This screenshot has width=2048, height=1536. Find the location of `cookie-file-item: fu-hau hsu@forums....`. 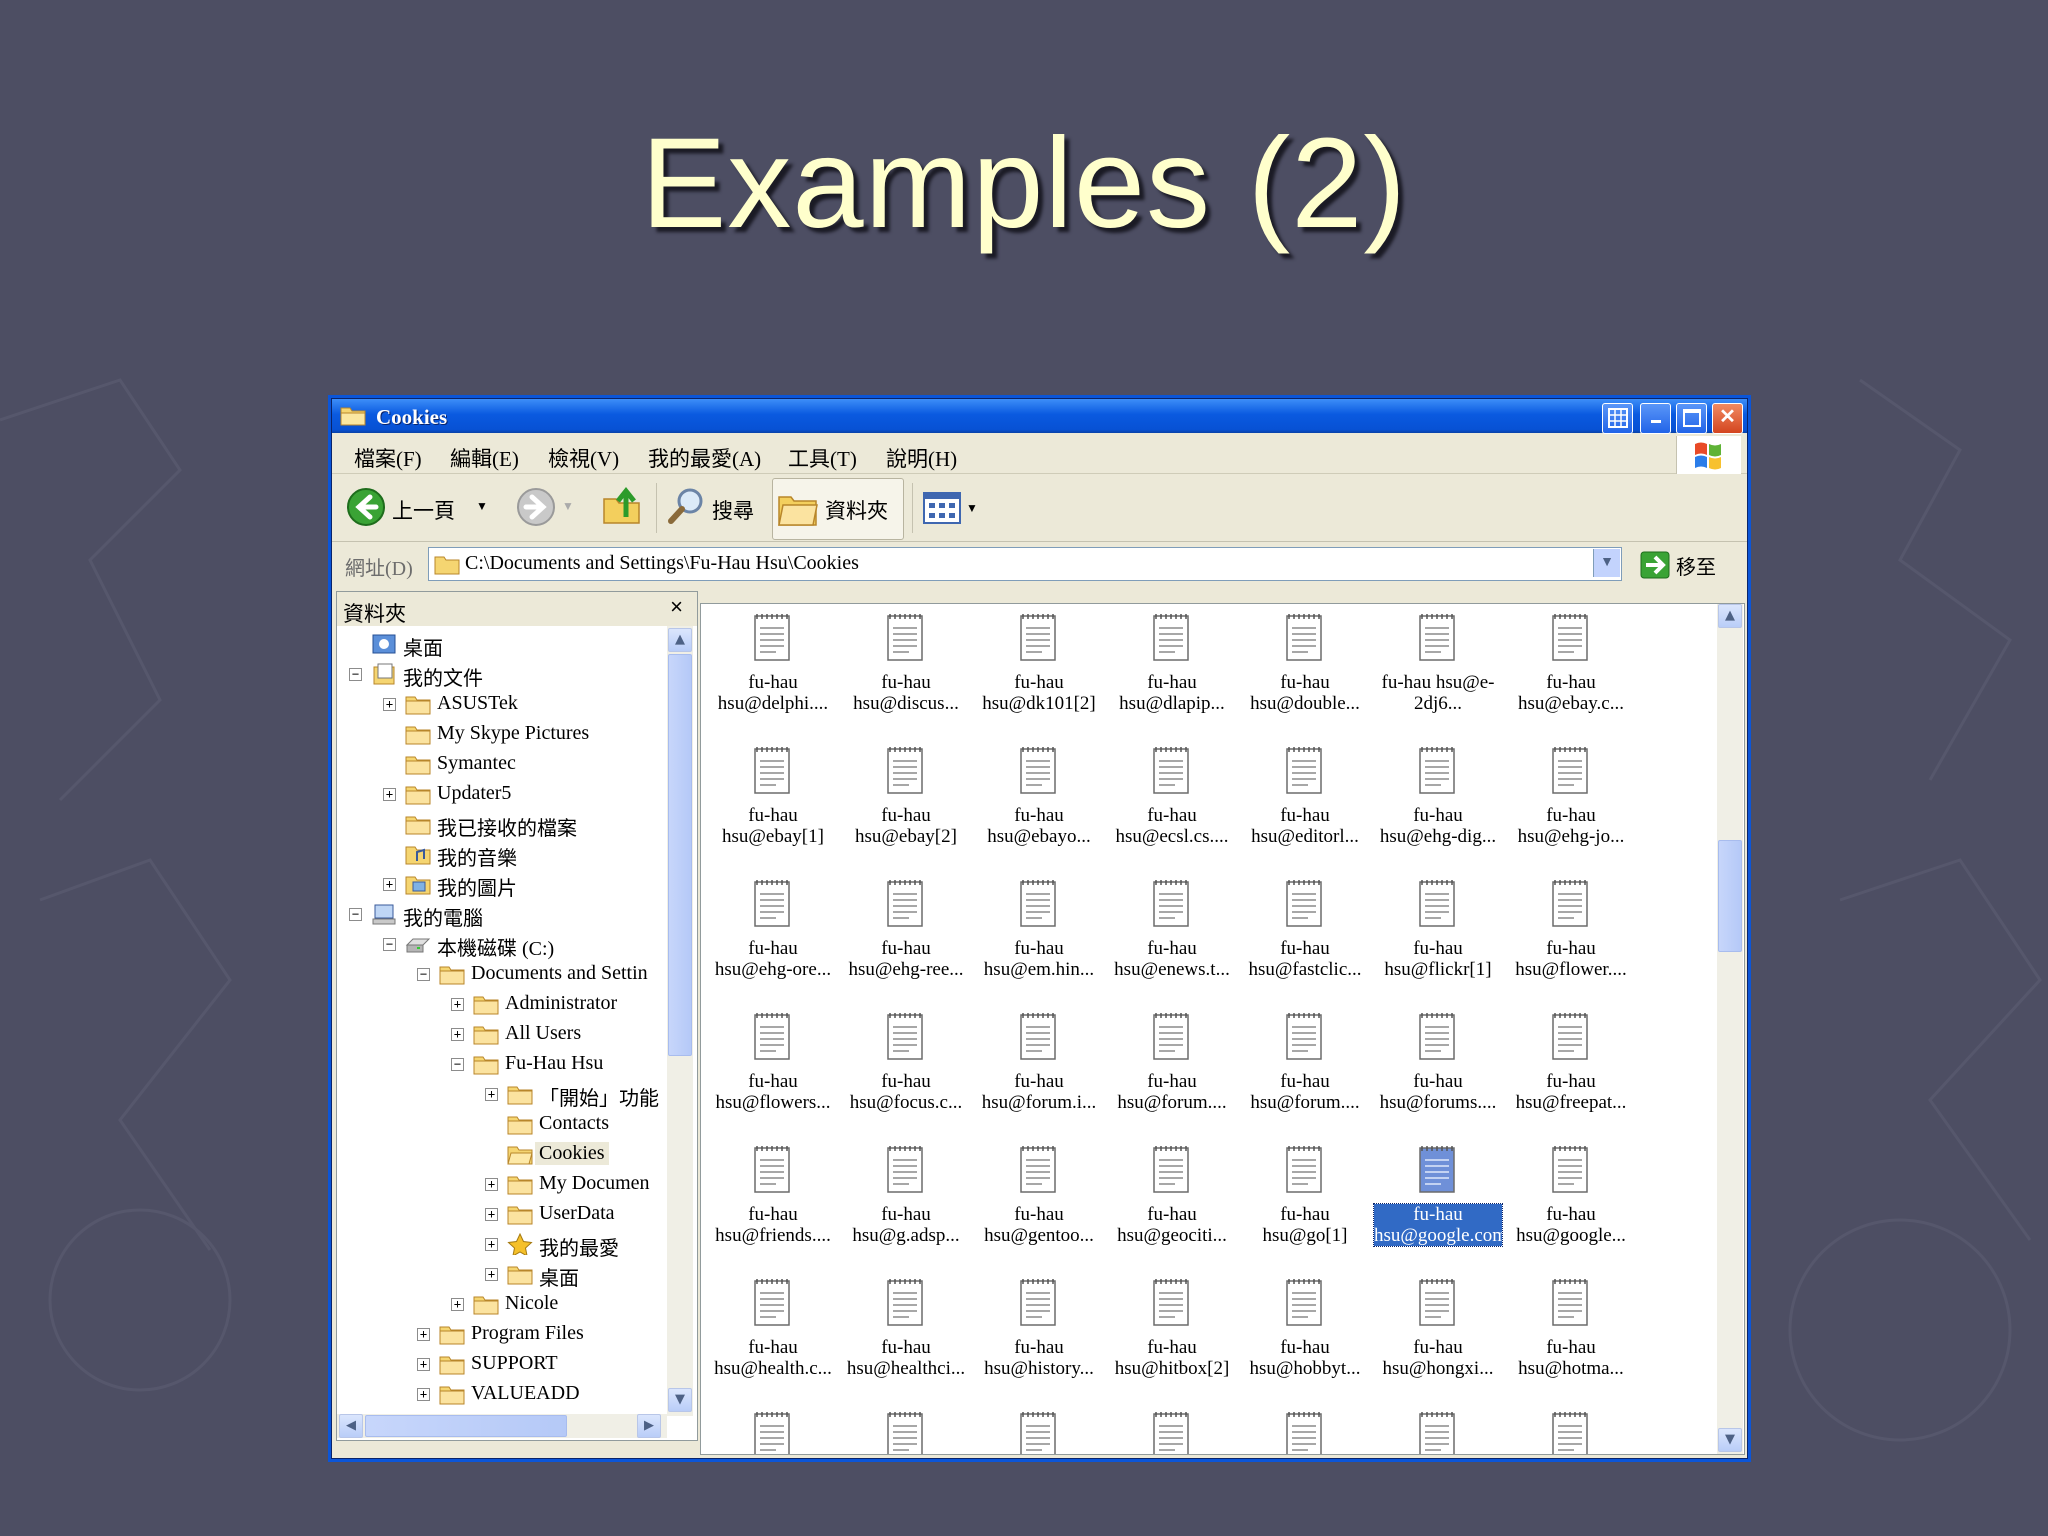

cookie-file-item: fu-hau hsu@forums.... is located at coordinates (1438, 1066).